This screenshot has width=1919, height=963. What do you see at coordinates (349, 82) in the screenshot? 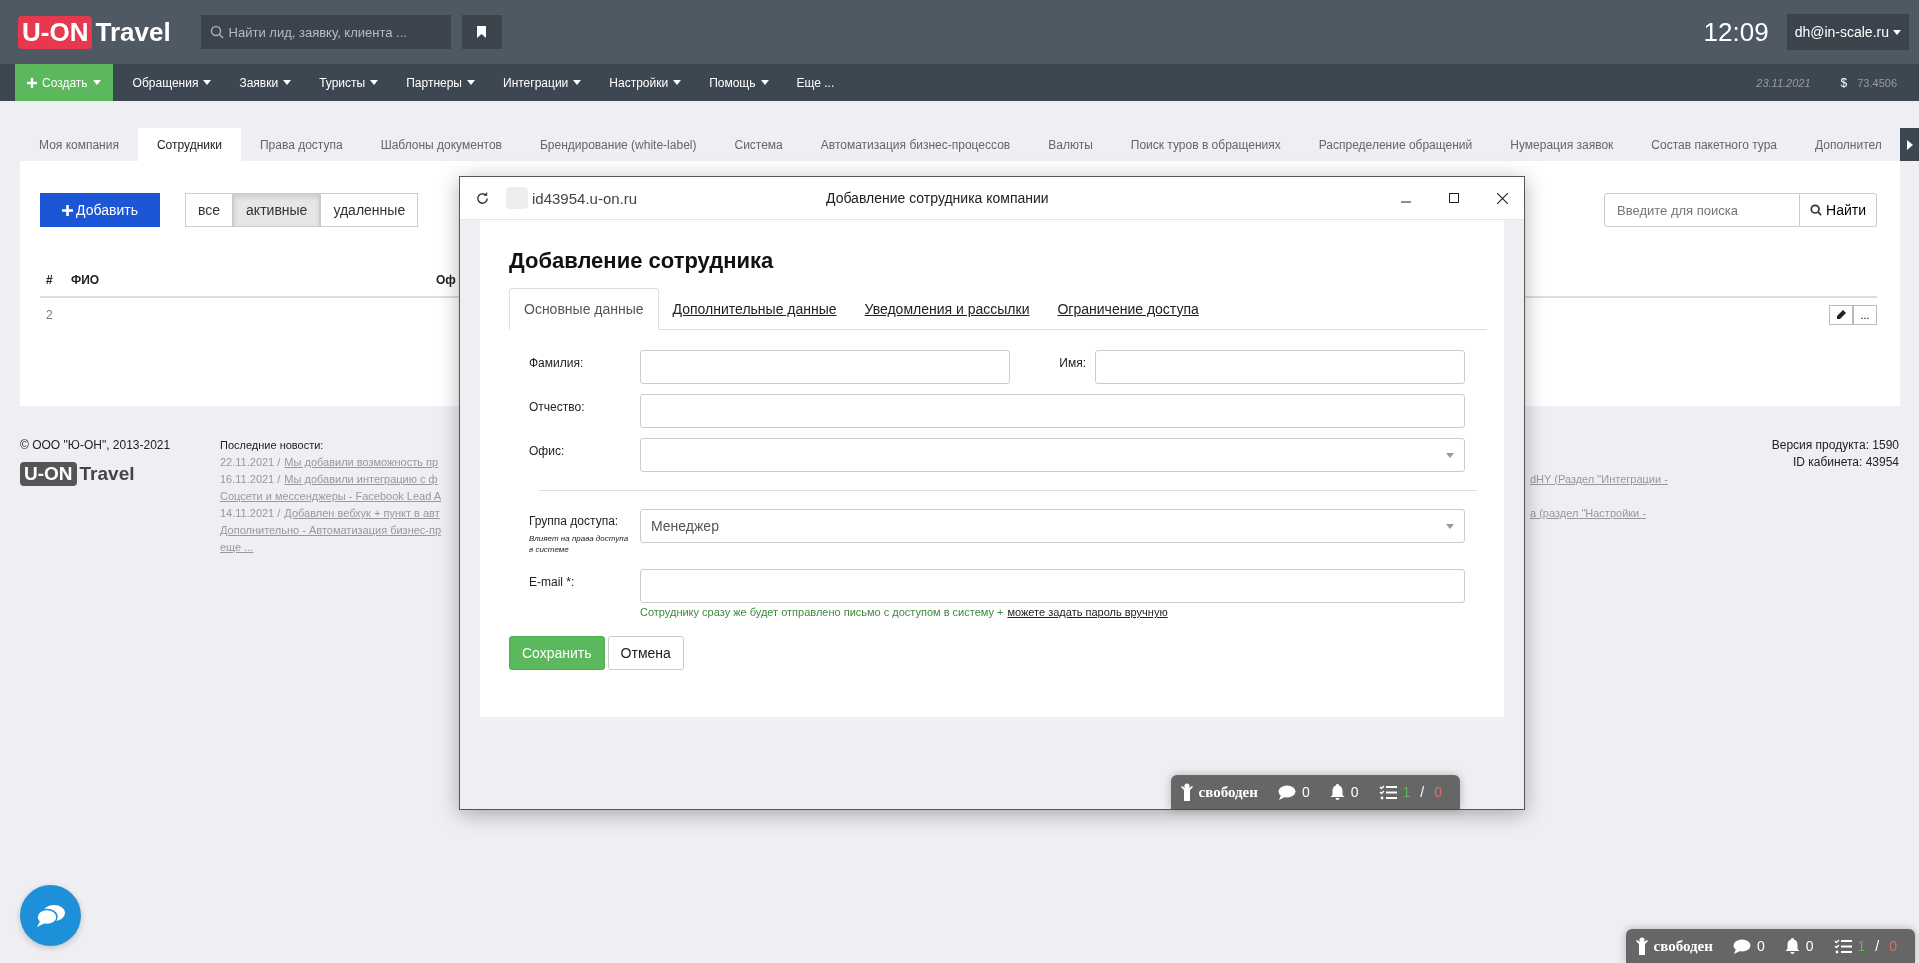
I see `menu-item: Туристы` at bounding box center [349, 82].